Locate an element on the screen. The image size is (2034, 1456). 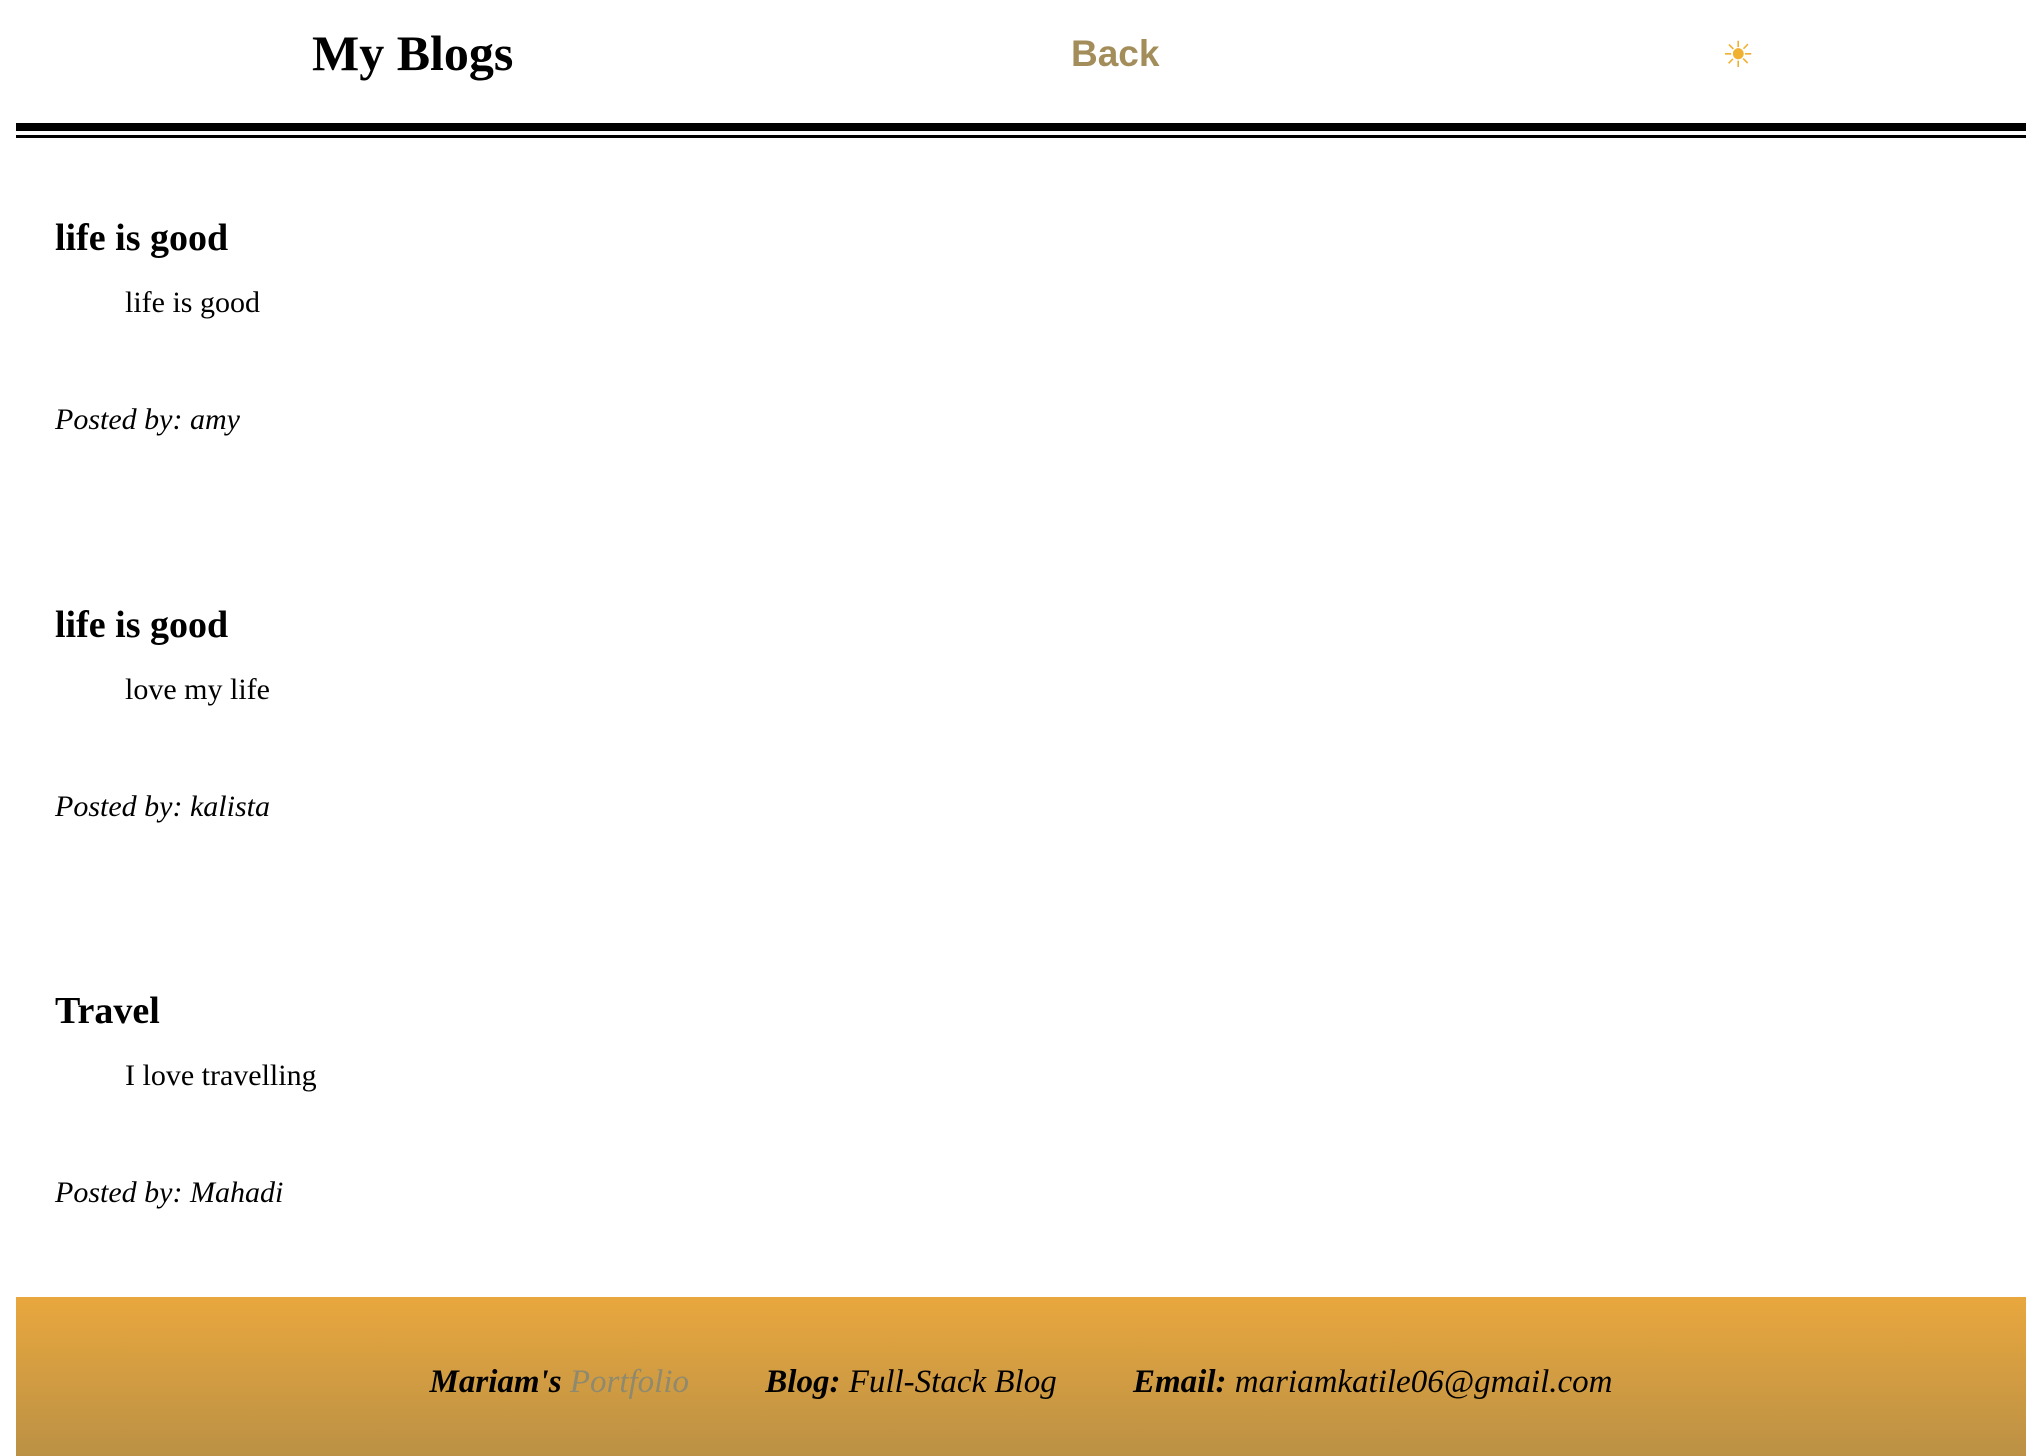
portfolio-link: Portfolio is located at coordinates (629, 1382).